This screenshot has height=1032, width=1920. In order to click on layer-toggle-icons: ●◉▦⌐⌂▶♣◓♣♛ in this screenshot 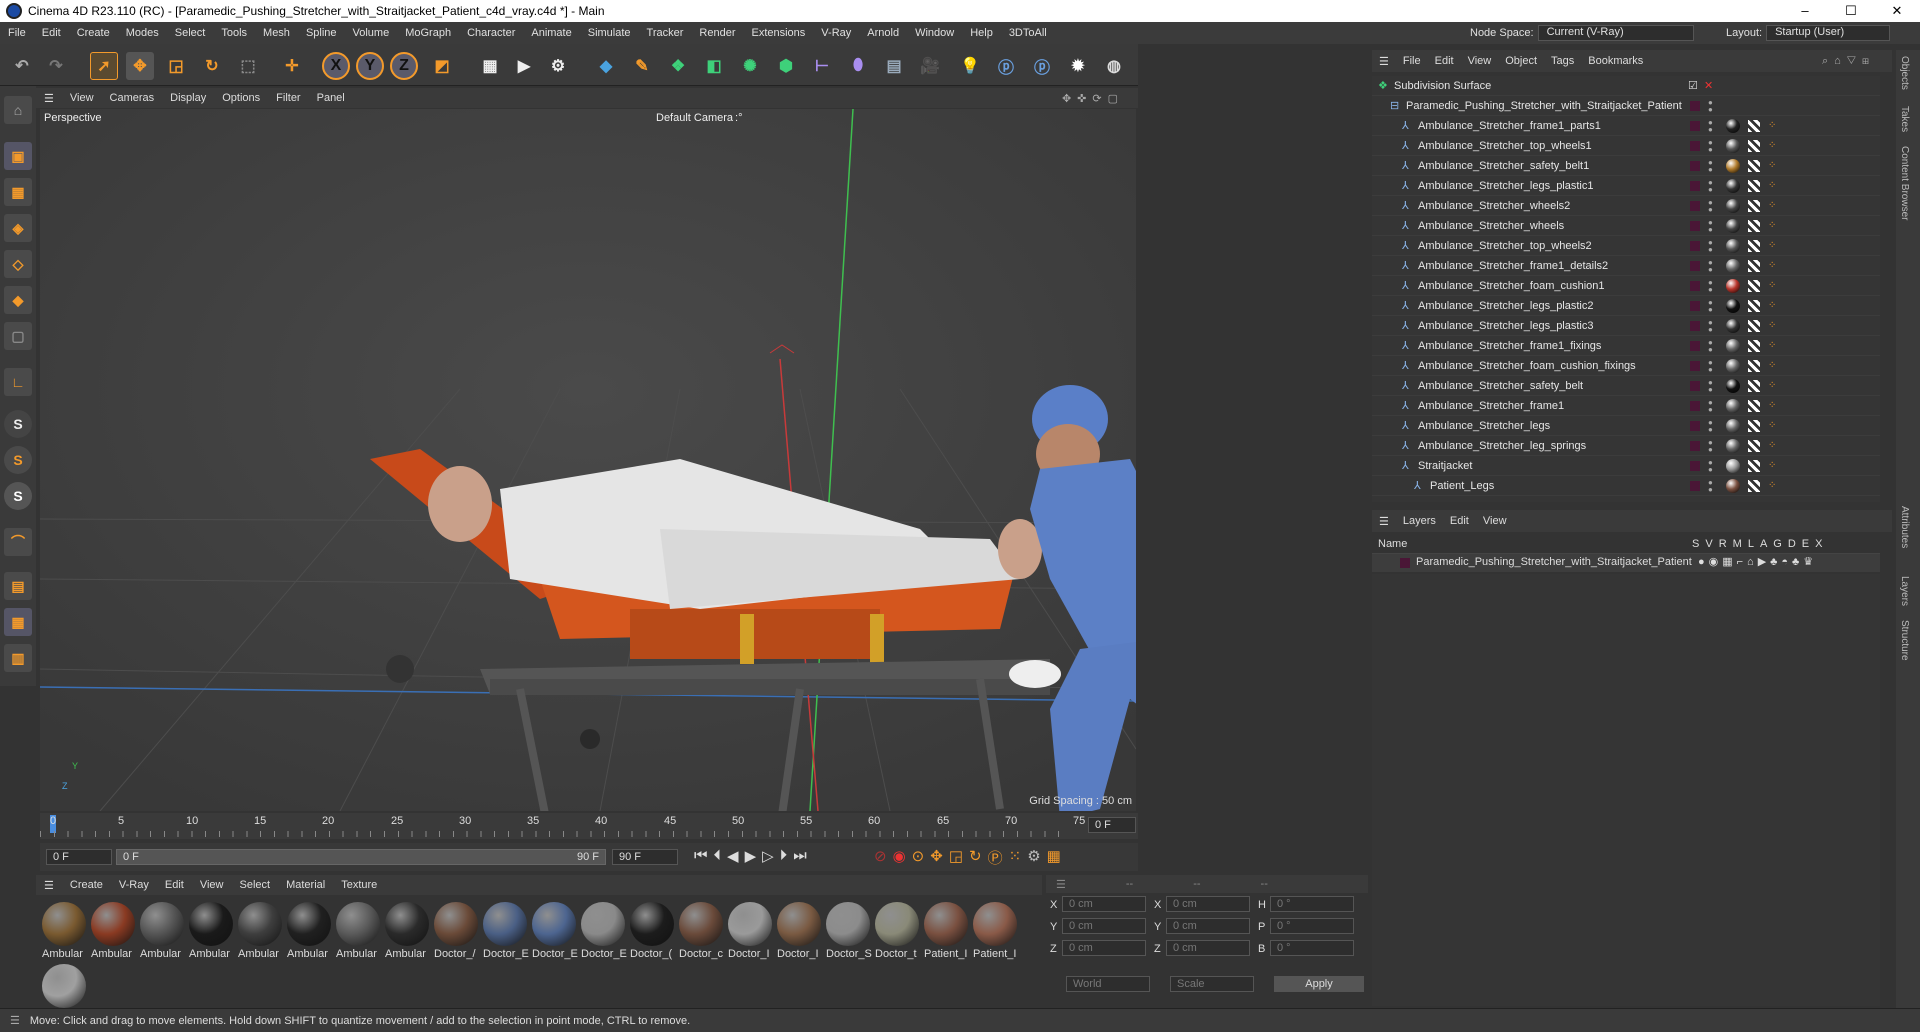, I will do `click(1757, 561)`.